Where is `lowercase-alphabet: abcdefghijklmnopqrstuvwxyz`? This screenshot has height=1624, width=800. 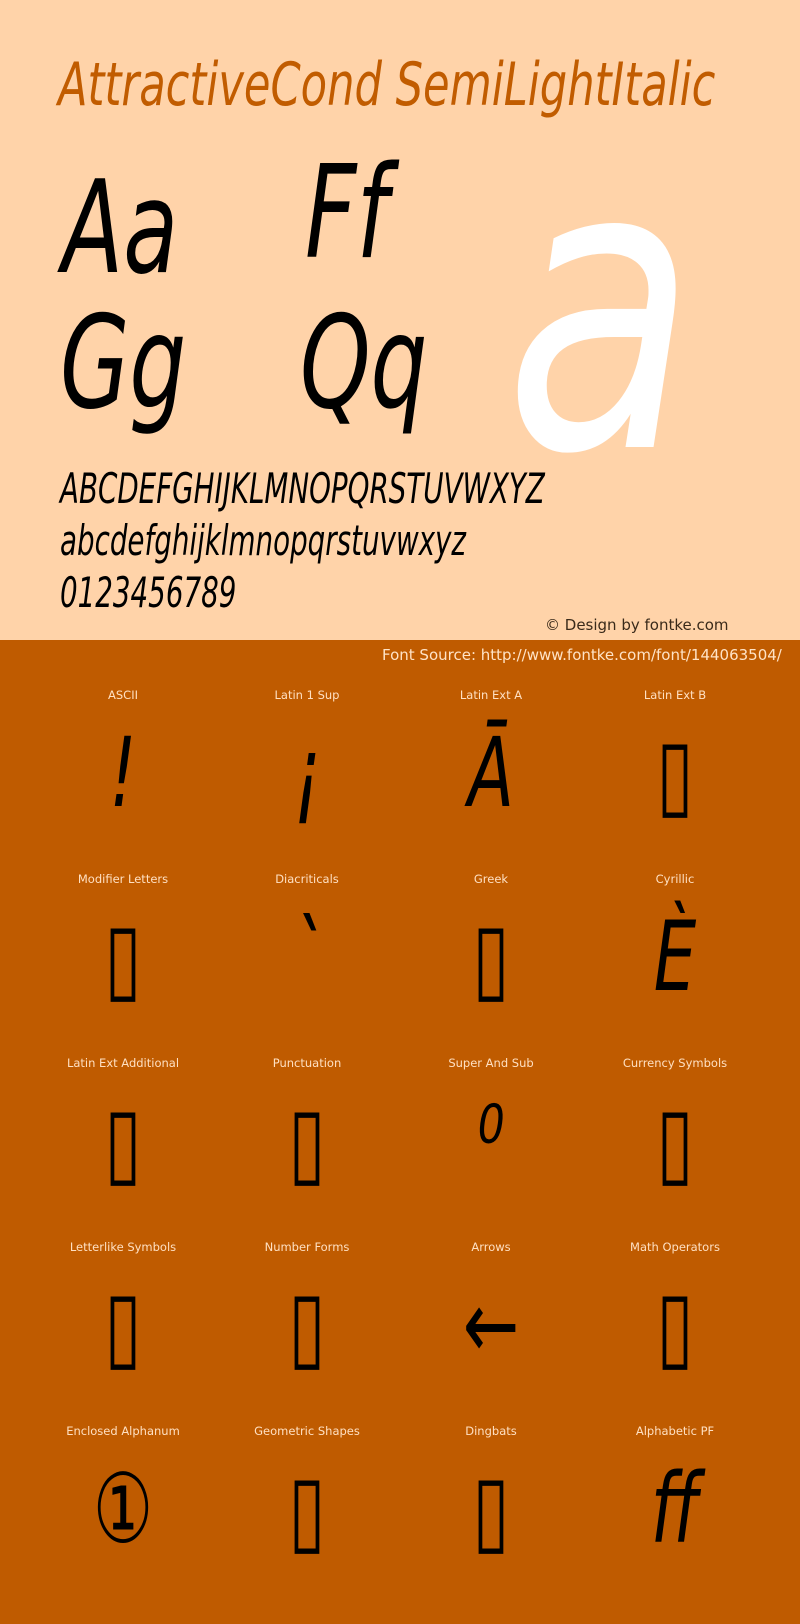
lowercase-alphabet: abcdefghijklmnopqrstuvwxyz is located at coordinates (263, 540).